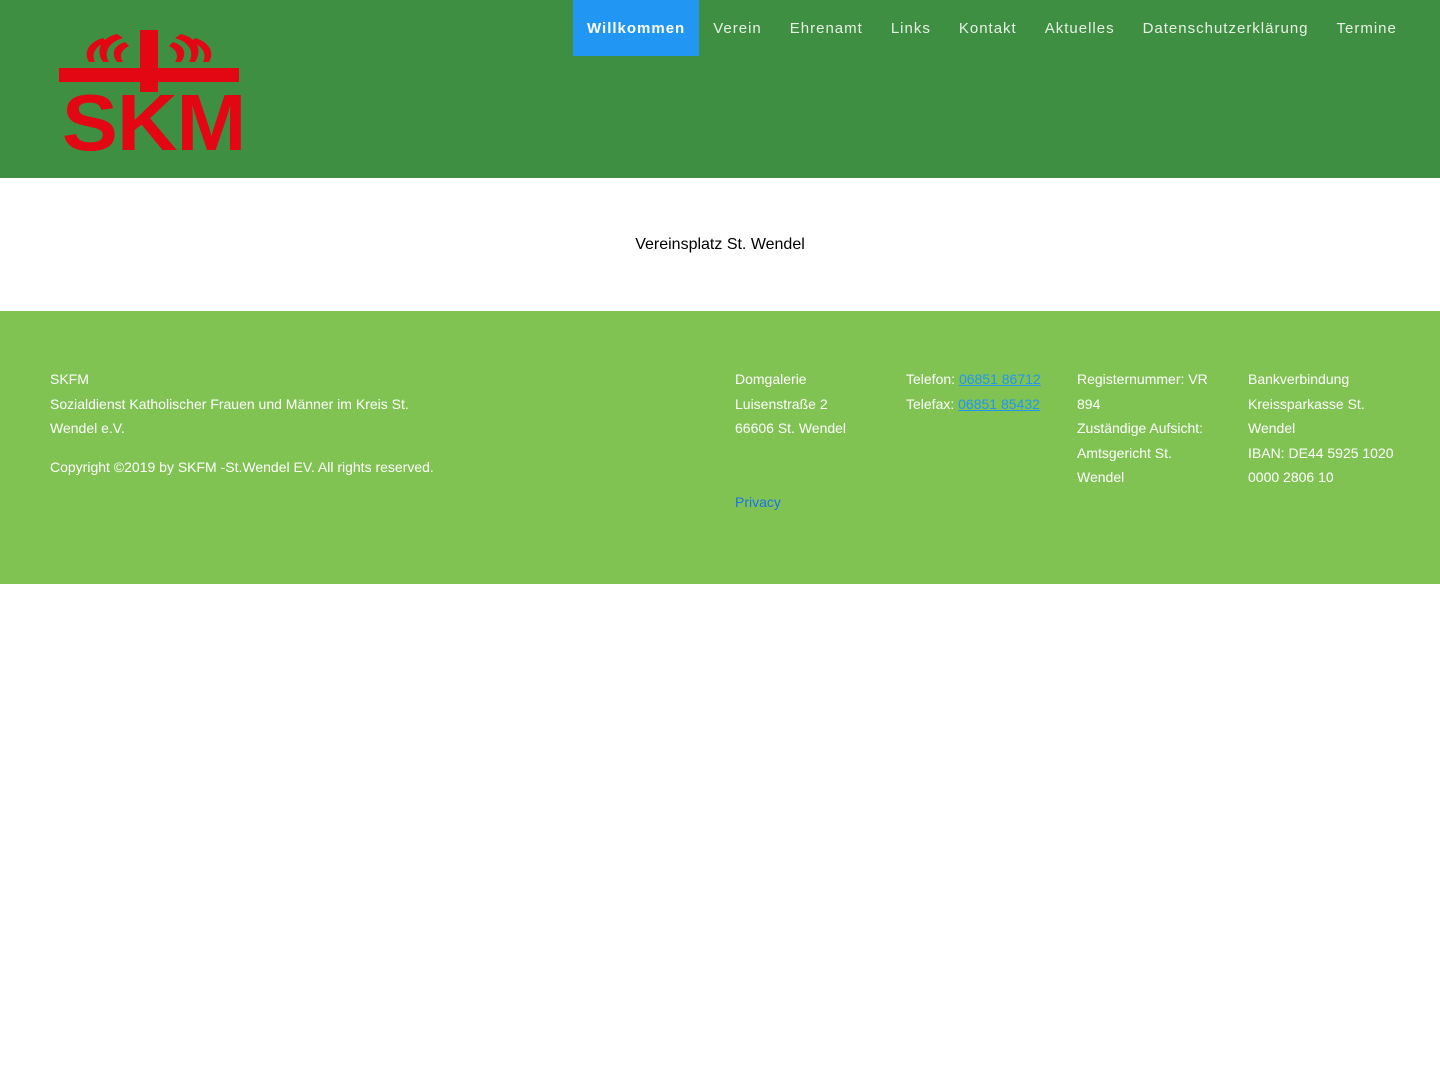  Describe the element at coordinates (1306, 416) in the screenshot. I see `bank-name: Kreissparkasse St. Wendel` at that location.